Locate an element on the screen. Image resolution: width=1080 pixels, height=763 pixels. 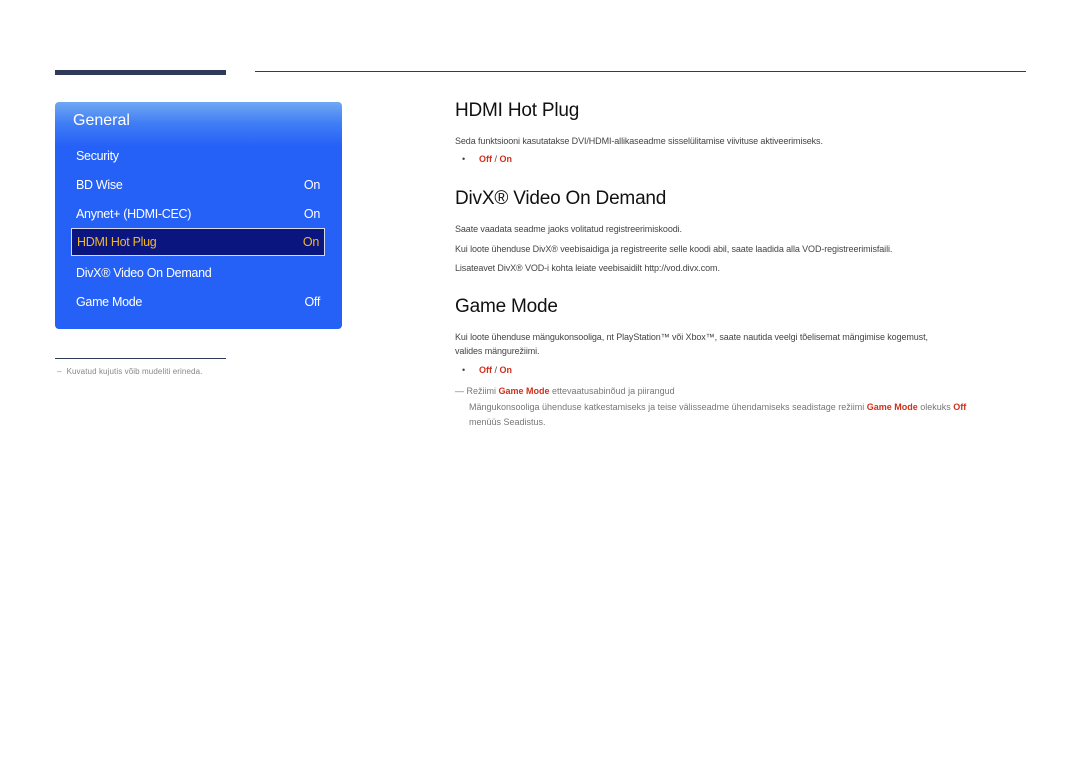
note-pre: Režiimi is located at coordinates (481, 391).